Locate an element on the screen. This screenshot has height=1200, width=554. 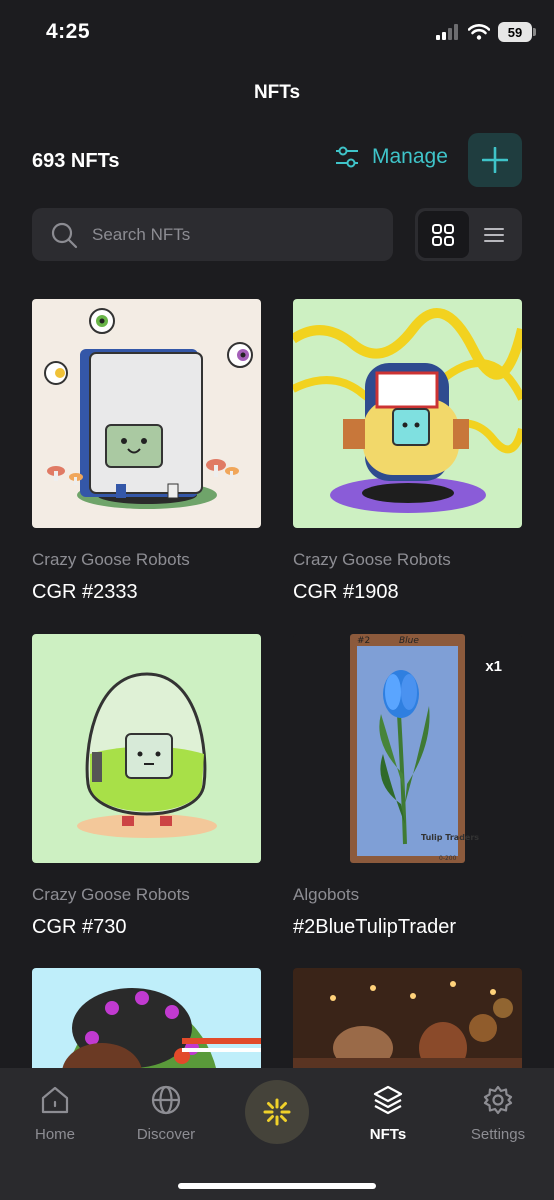
wifi-icon is located at coordinates (479, 32).